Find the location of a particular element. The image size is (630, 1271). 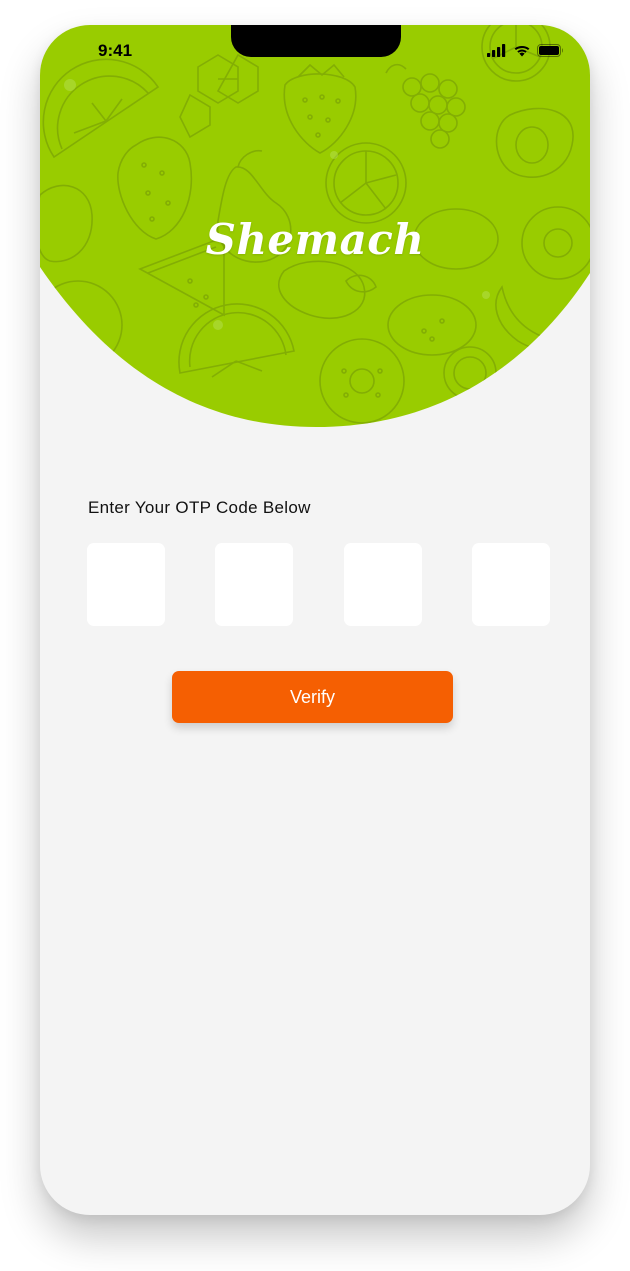

status-icons is located at coordinates (525, 50).